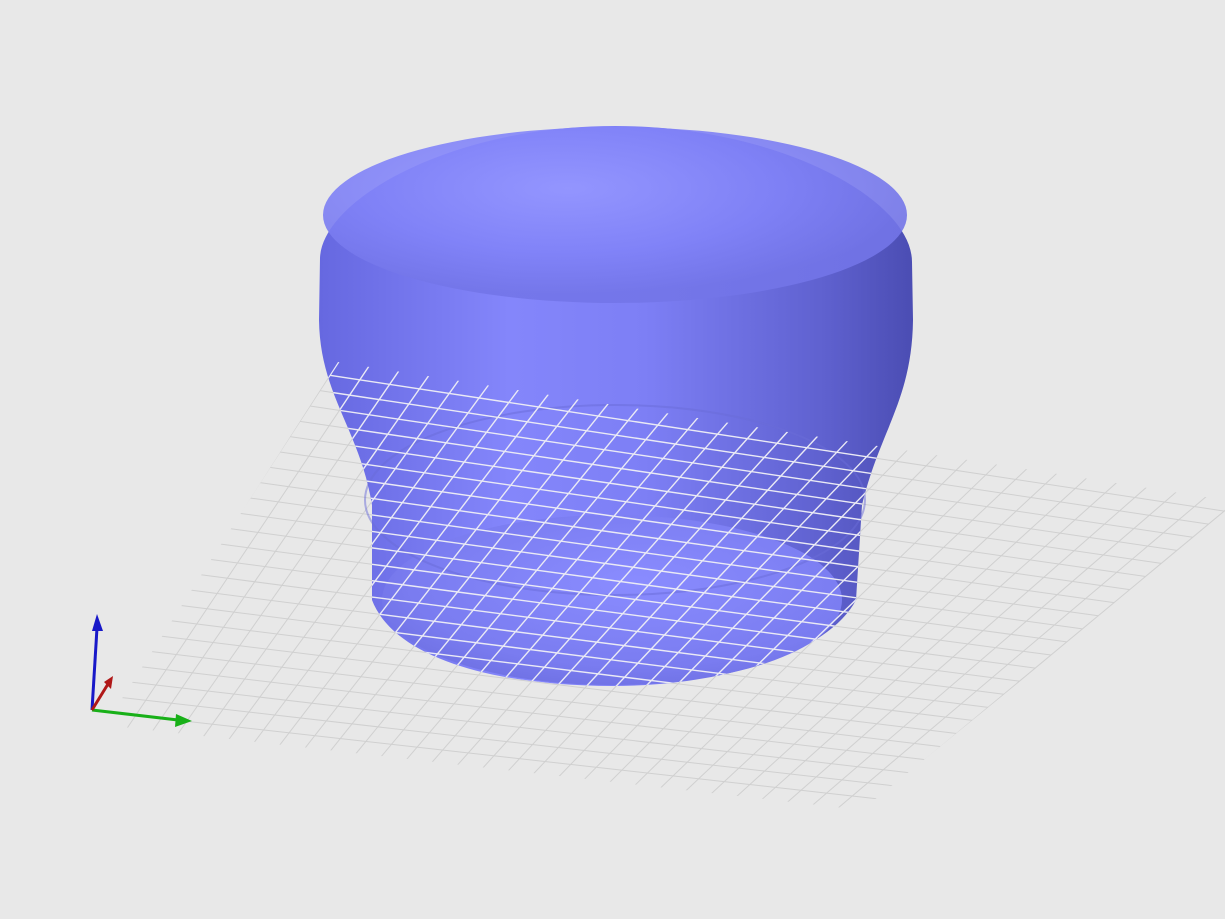 The height and width of the screenshot is (919, 1225). Describe the element at coordinates (141, 670) in the screenshot. I see `axis-triad` at that location.